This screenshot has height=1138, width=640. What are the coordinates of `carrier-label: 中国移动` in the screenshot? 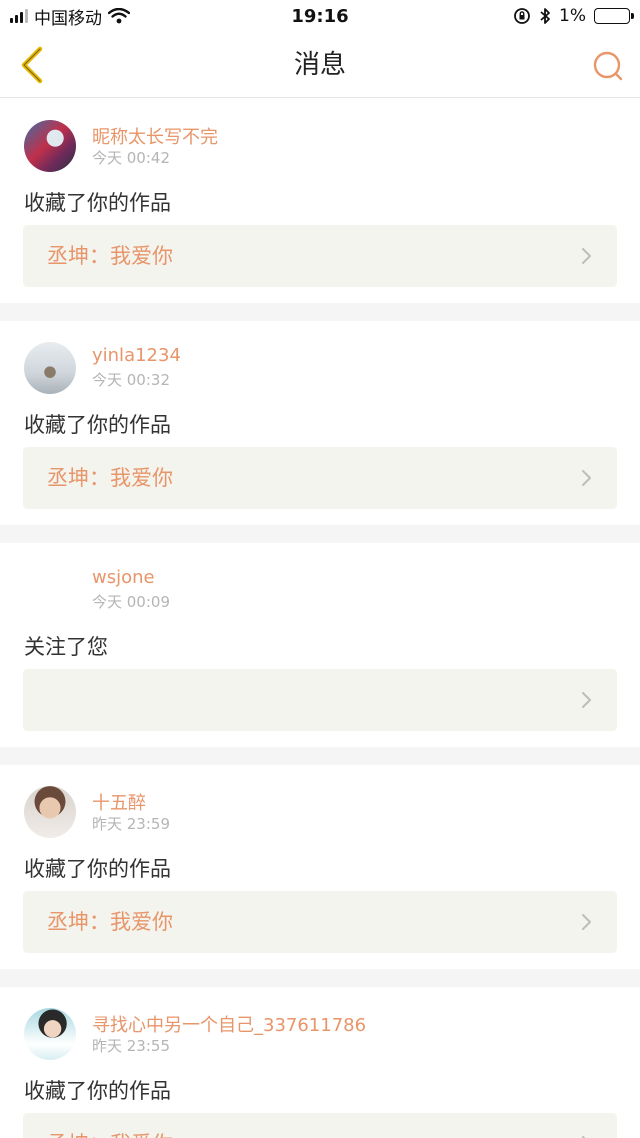 It's located at (68, 18).